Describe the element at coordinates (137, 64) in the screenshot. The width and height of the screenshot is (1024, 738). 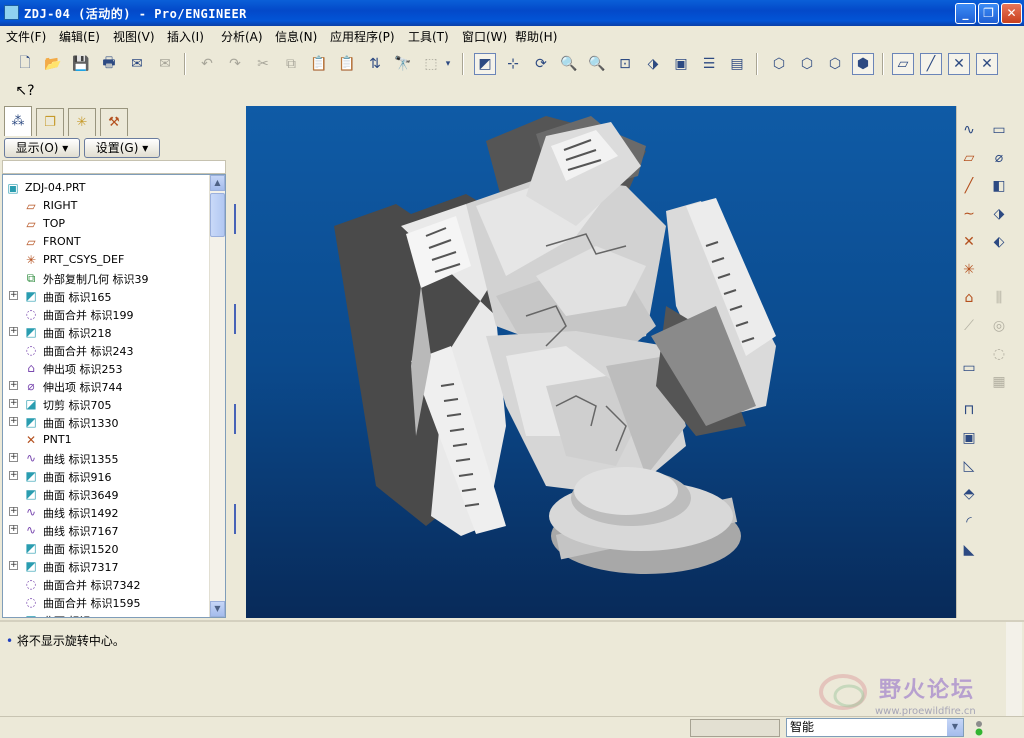
I see `send-mail-icon: ✉` at that location.